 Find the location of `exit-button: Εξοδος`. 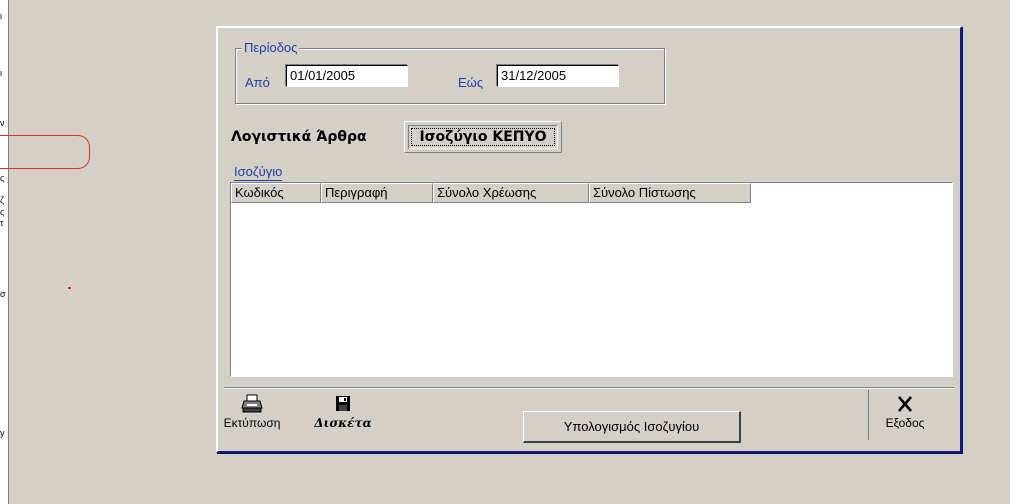

exit-button: Εξοδος is located at coordinates (905, 412).